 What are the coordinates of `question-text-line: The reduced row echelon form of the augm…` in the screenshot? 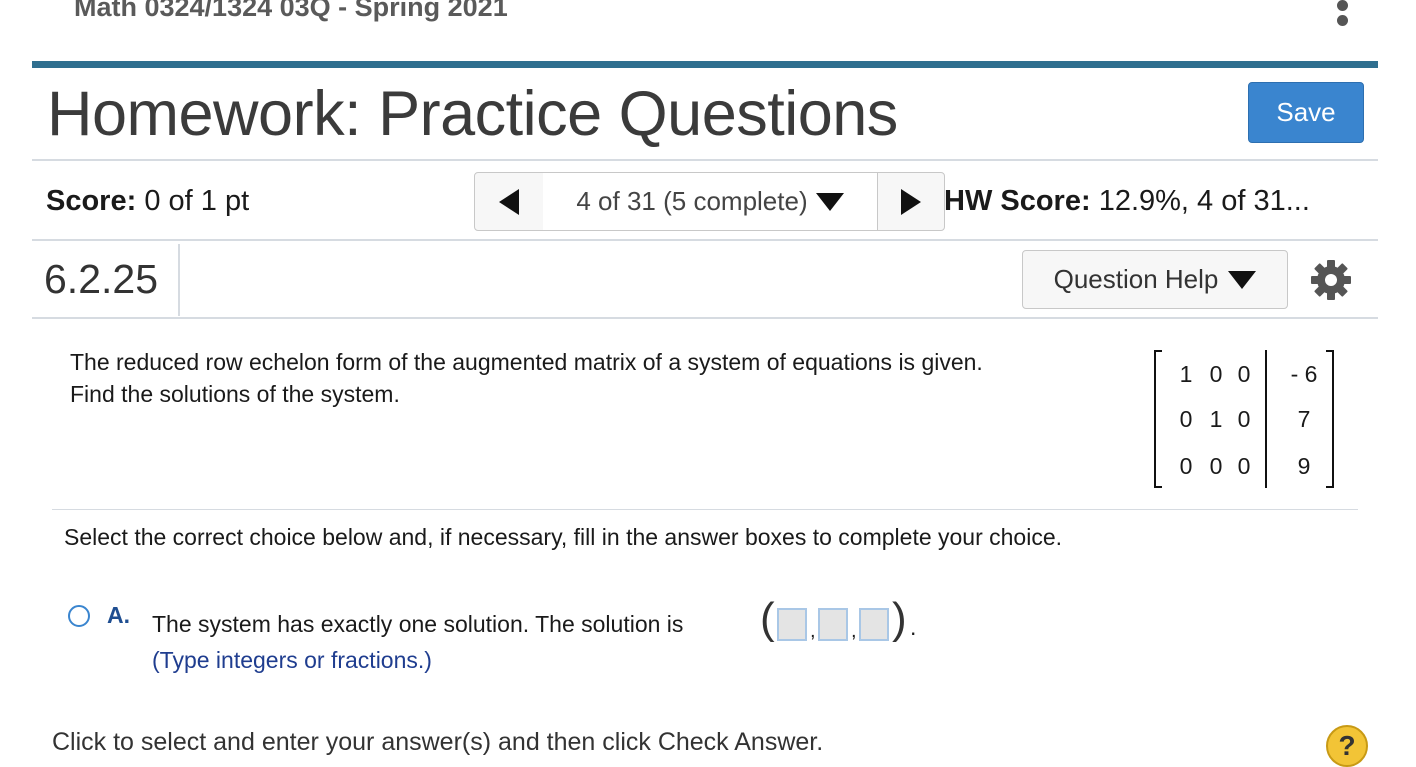 It's located at (526, 362).